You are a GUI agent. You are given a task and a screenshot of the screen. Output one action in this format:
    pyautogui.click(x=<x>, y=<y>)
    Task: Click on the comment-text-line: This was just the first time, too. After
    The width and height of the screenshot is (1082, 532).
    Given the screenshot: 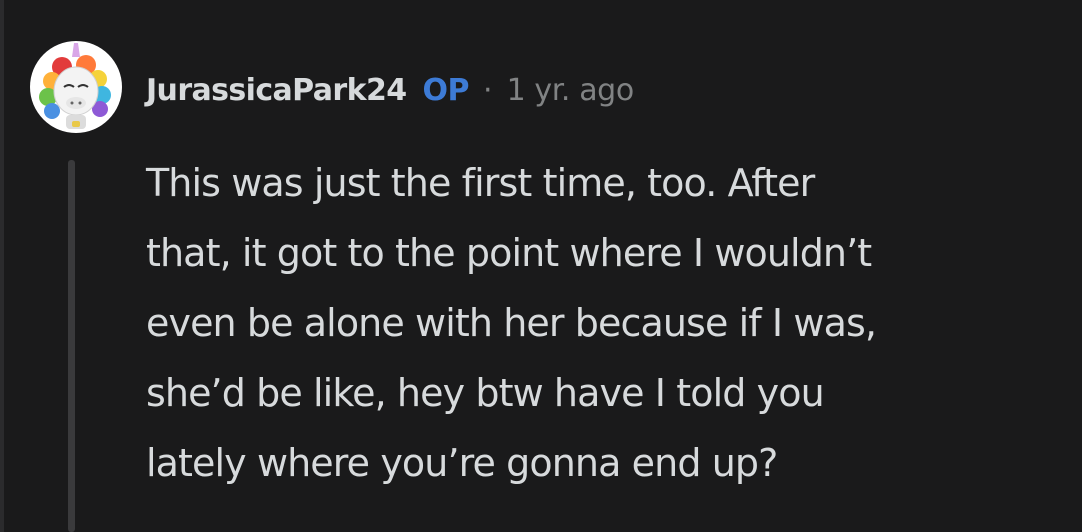 What is the action you would take?
    pyautogui.click(x=480, y=183)
    